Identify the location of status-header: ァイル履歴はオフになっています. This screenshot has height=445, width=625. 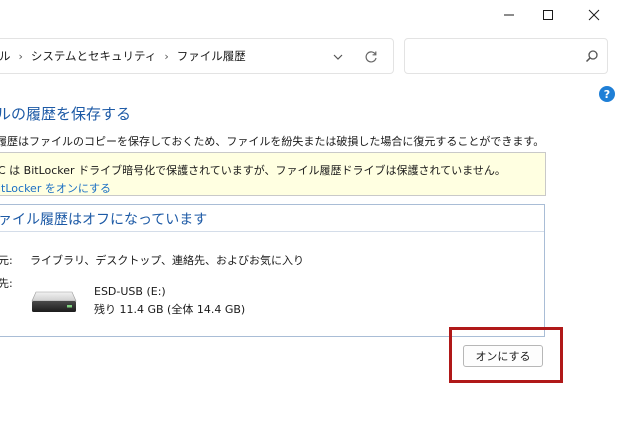
(272, 218).